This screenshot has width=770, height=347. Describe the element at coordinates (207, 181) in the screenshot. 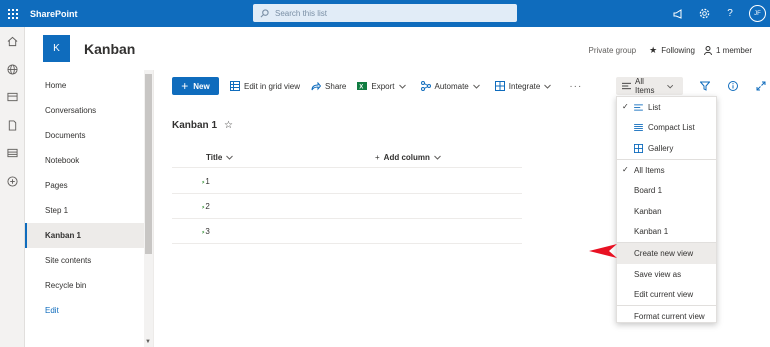

I see `row-title: 1` at that location.